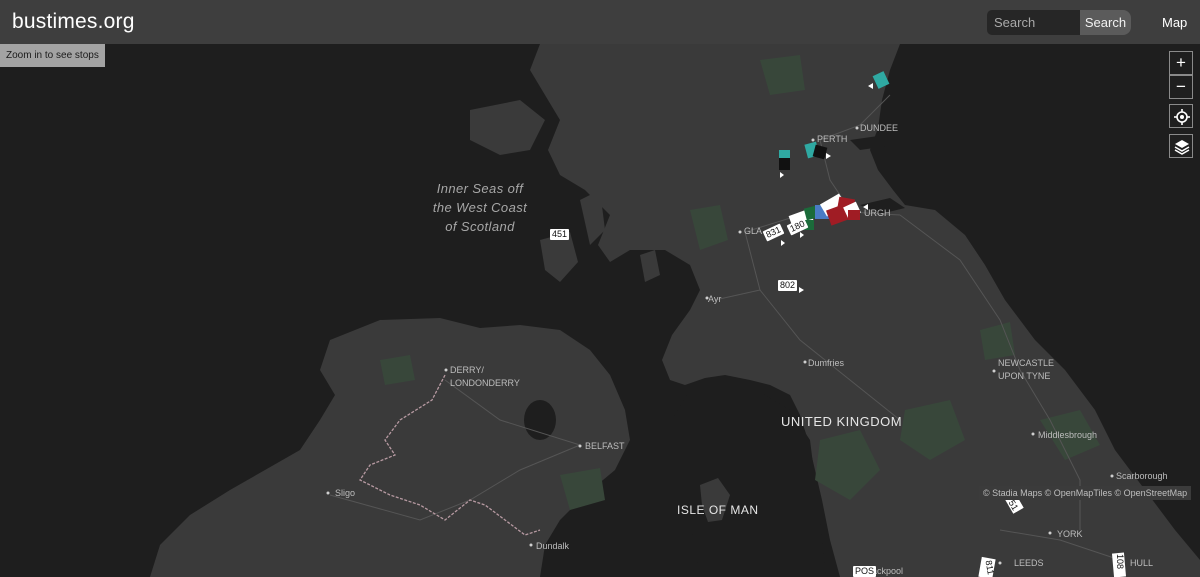 This screenshot has width=1200, height=577. What do you see at coordinates (879, 128) in the screenshot?
I see `place-dundee: DUNDEE` at bounding box center [879, 128].